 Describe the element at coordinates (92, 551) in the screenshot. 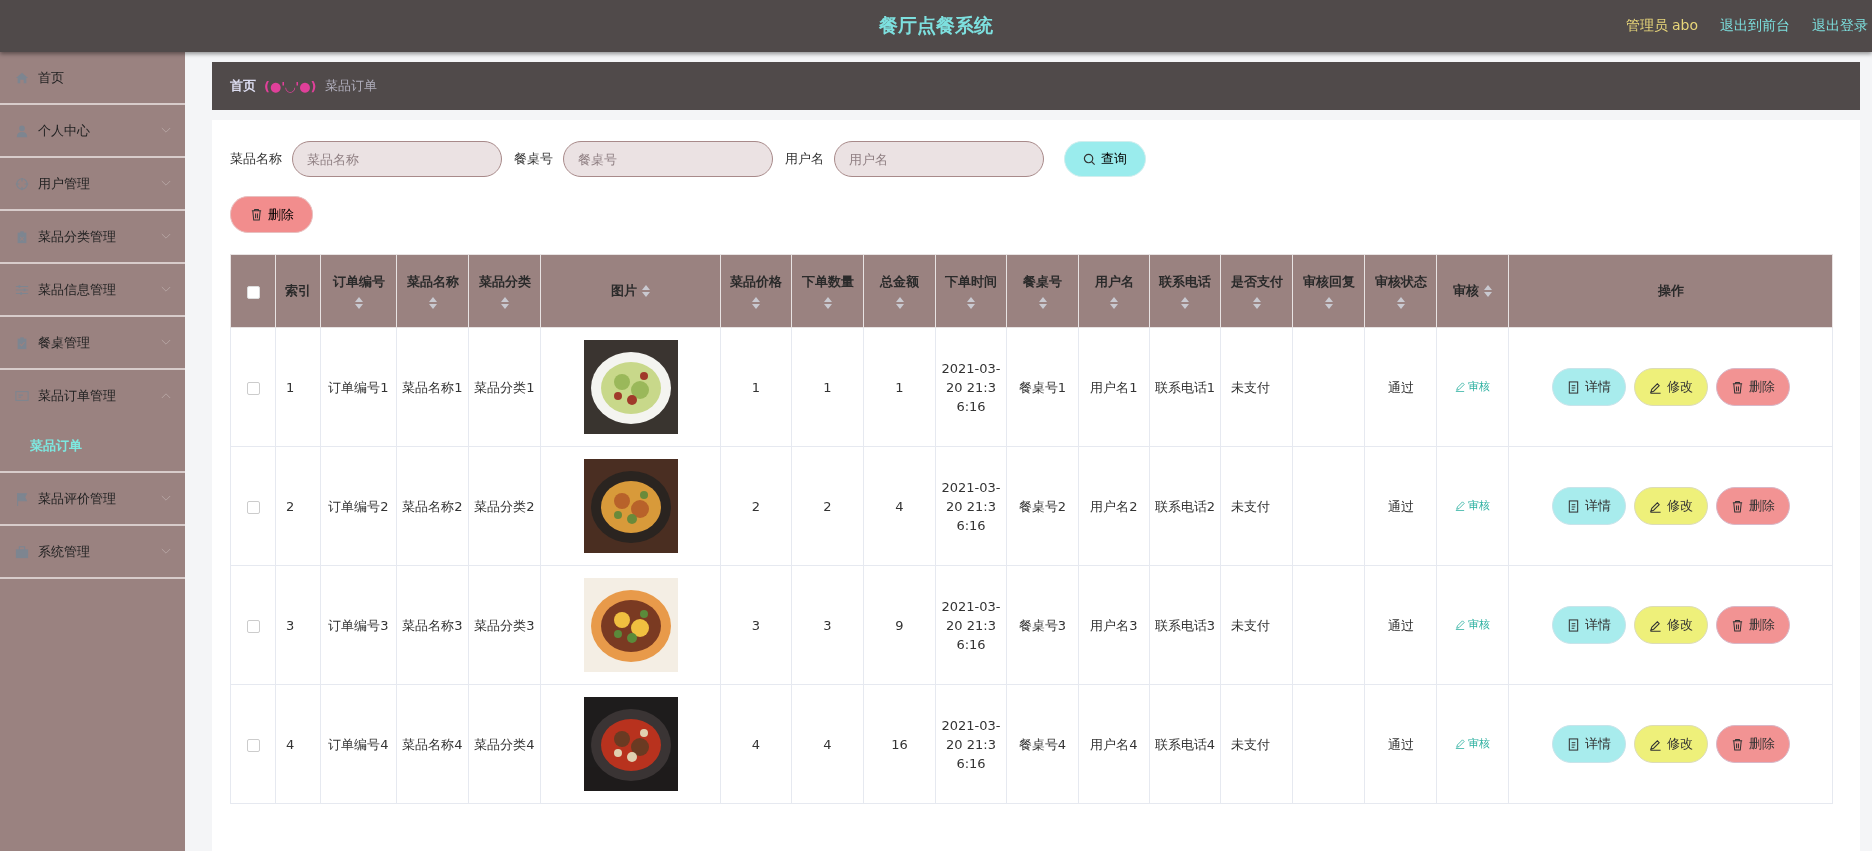

I see `sidebar-item: 系统管理` at that location.